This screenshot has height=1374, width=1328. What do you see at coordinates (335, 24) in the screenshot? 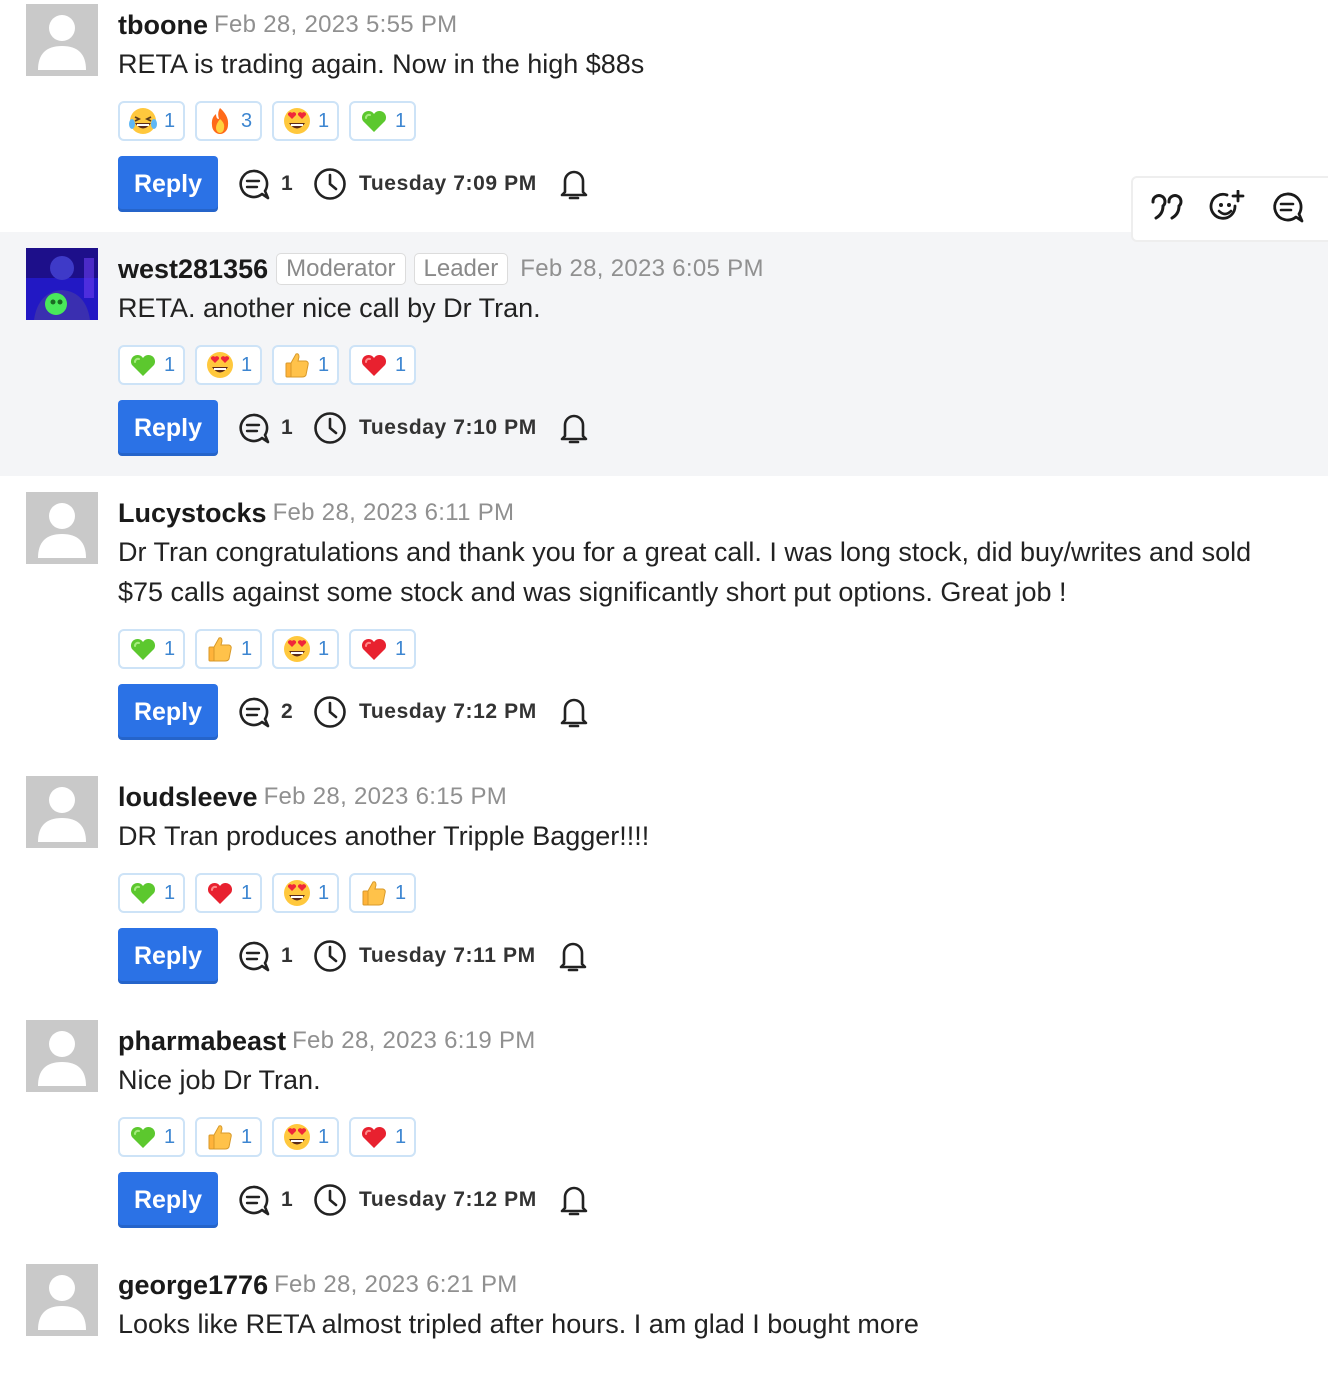
I see `post-timestamp: Feb 28, 2023 5:55 PM` at bounding box center [335, 24].